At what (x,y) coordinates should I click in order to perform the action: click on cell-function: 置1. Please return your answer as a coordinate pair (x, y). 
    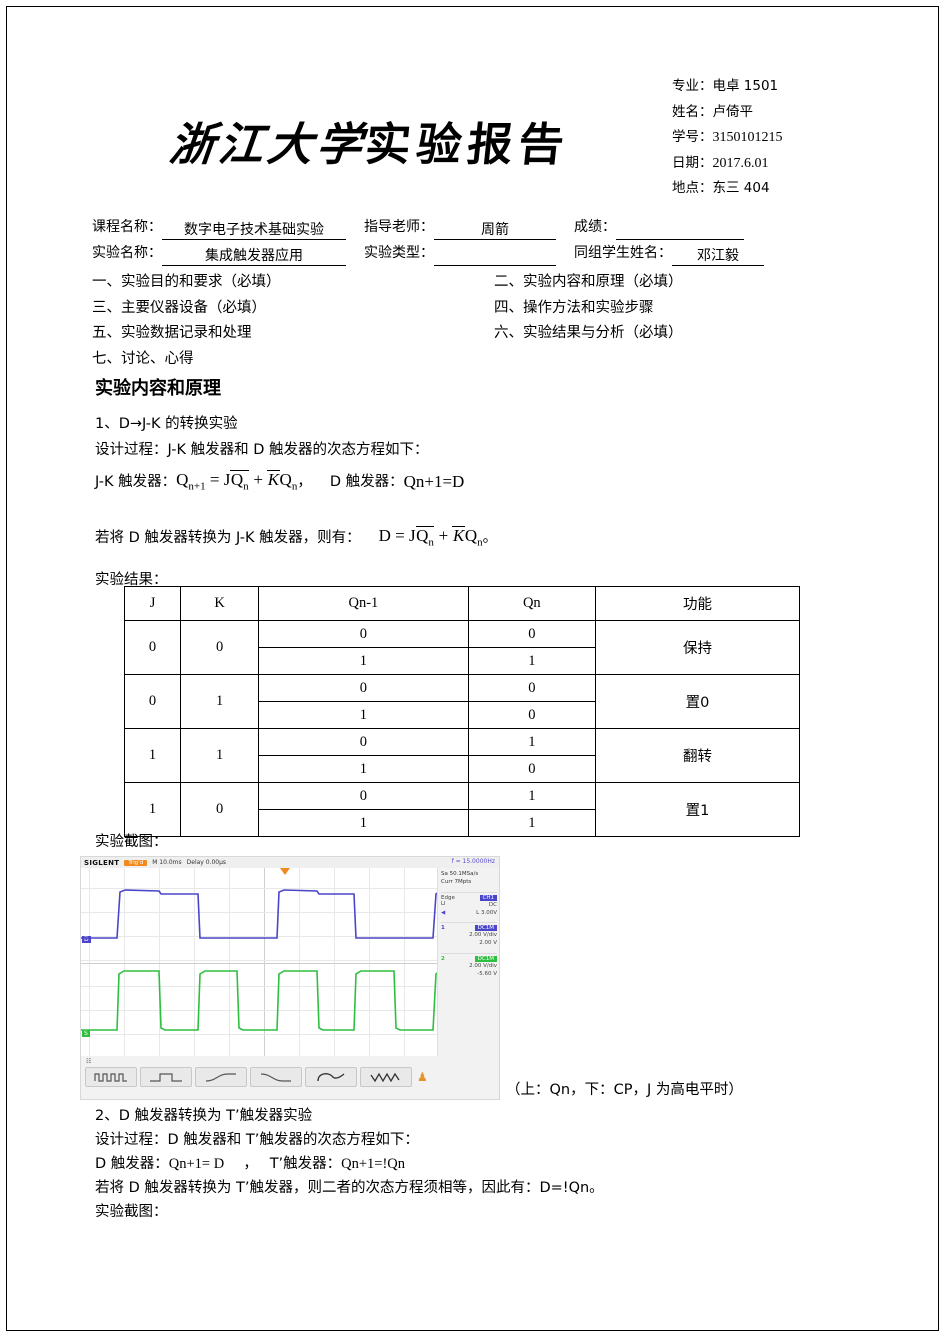
    Looking at the image, I should click on (697, 809).